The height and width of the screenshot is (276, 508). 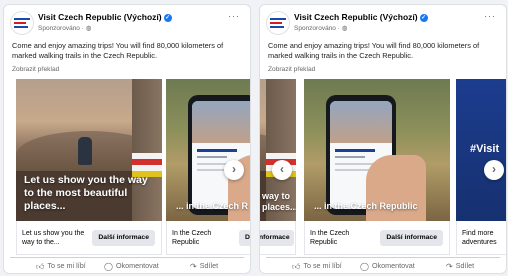 I want to click on card-image-caption: ... in the Czech R, so click(x=212, y=206).